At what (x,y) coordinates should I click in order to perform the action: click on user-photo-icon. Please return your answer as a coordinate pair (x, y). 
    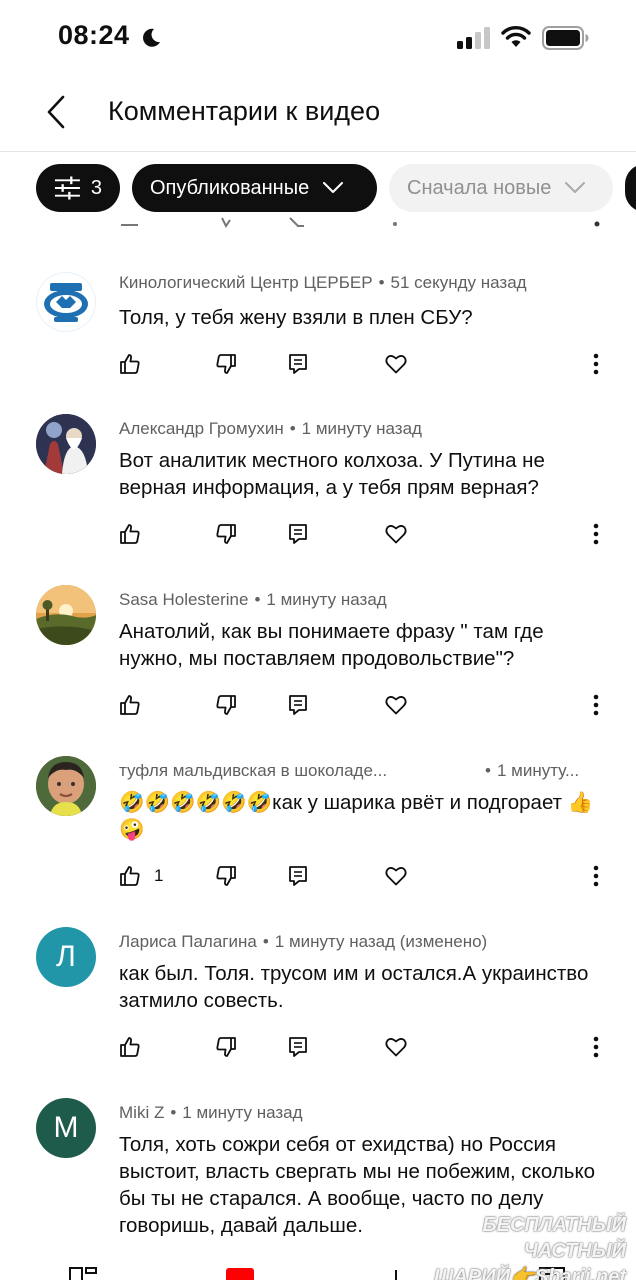
    Looking at the image, I should click on (66, 615).